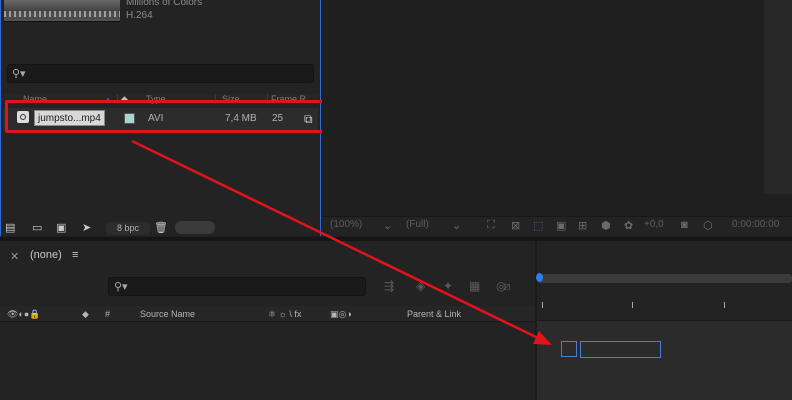 The width and height of the screenshot is (792, 400). I want to click on show-snapshot-icon: ⬡, so click(708, 225).